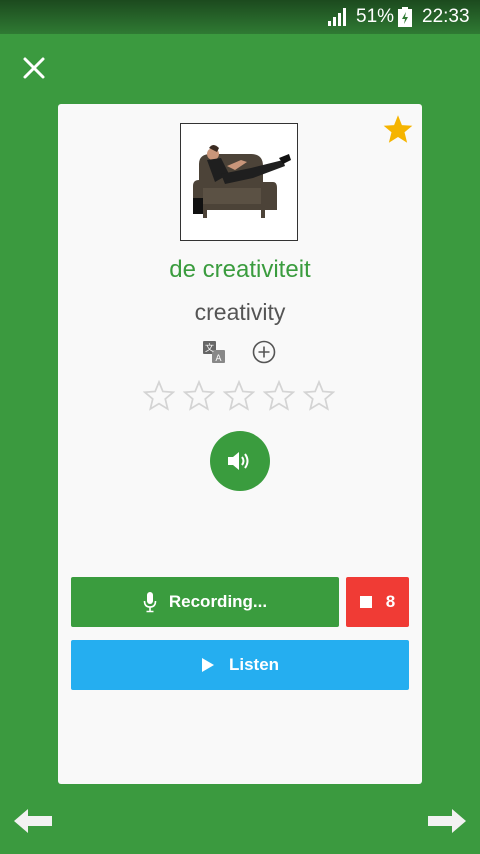  I want to click on favorite-star-button, so click(398, 131).